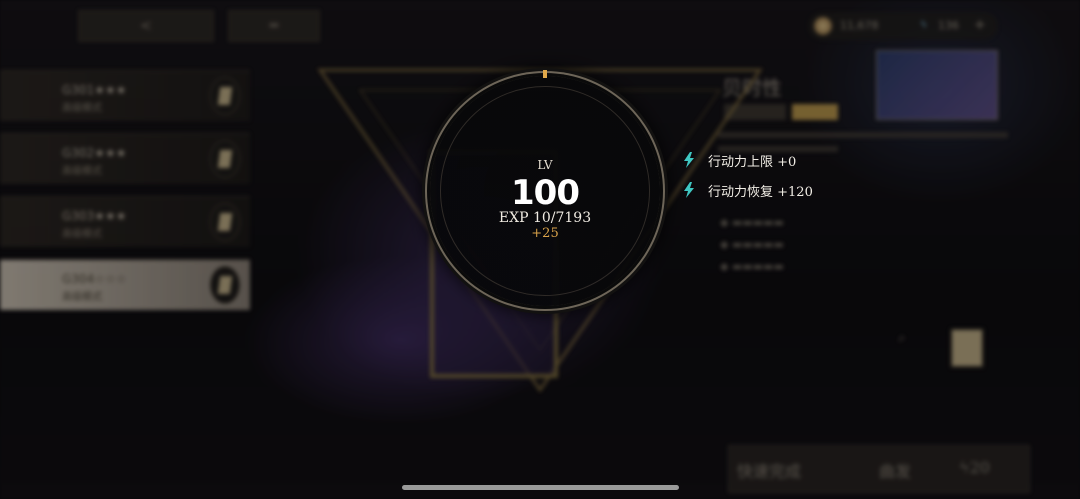 The height and width of the screenshot is (499, 1080). What do you see at coordinates (545, 233) in the screenshot?
I see `exp-gain: +25` at bounding box center [545, 233].